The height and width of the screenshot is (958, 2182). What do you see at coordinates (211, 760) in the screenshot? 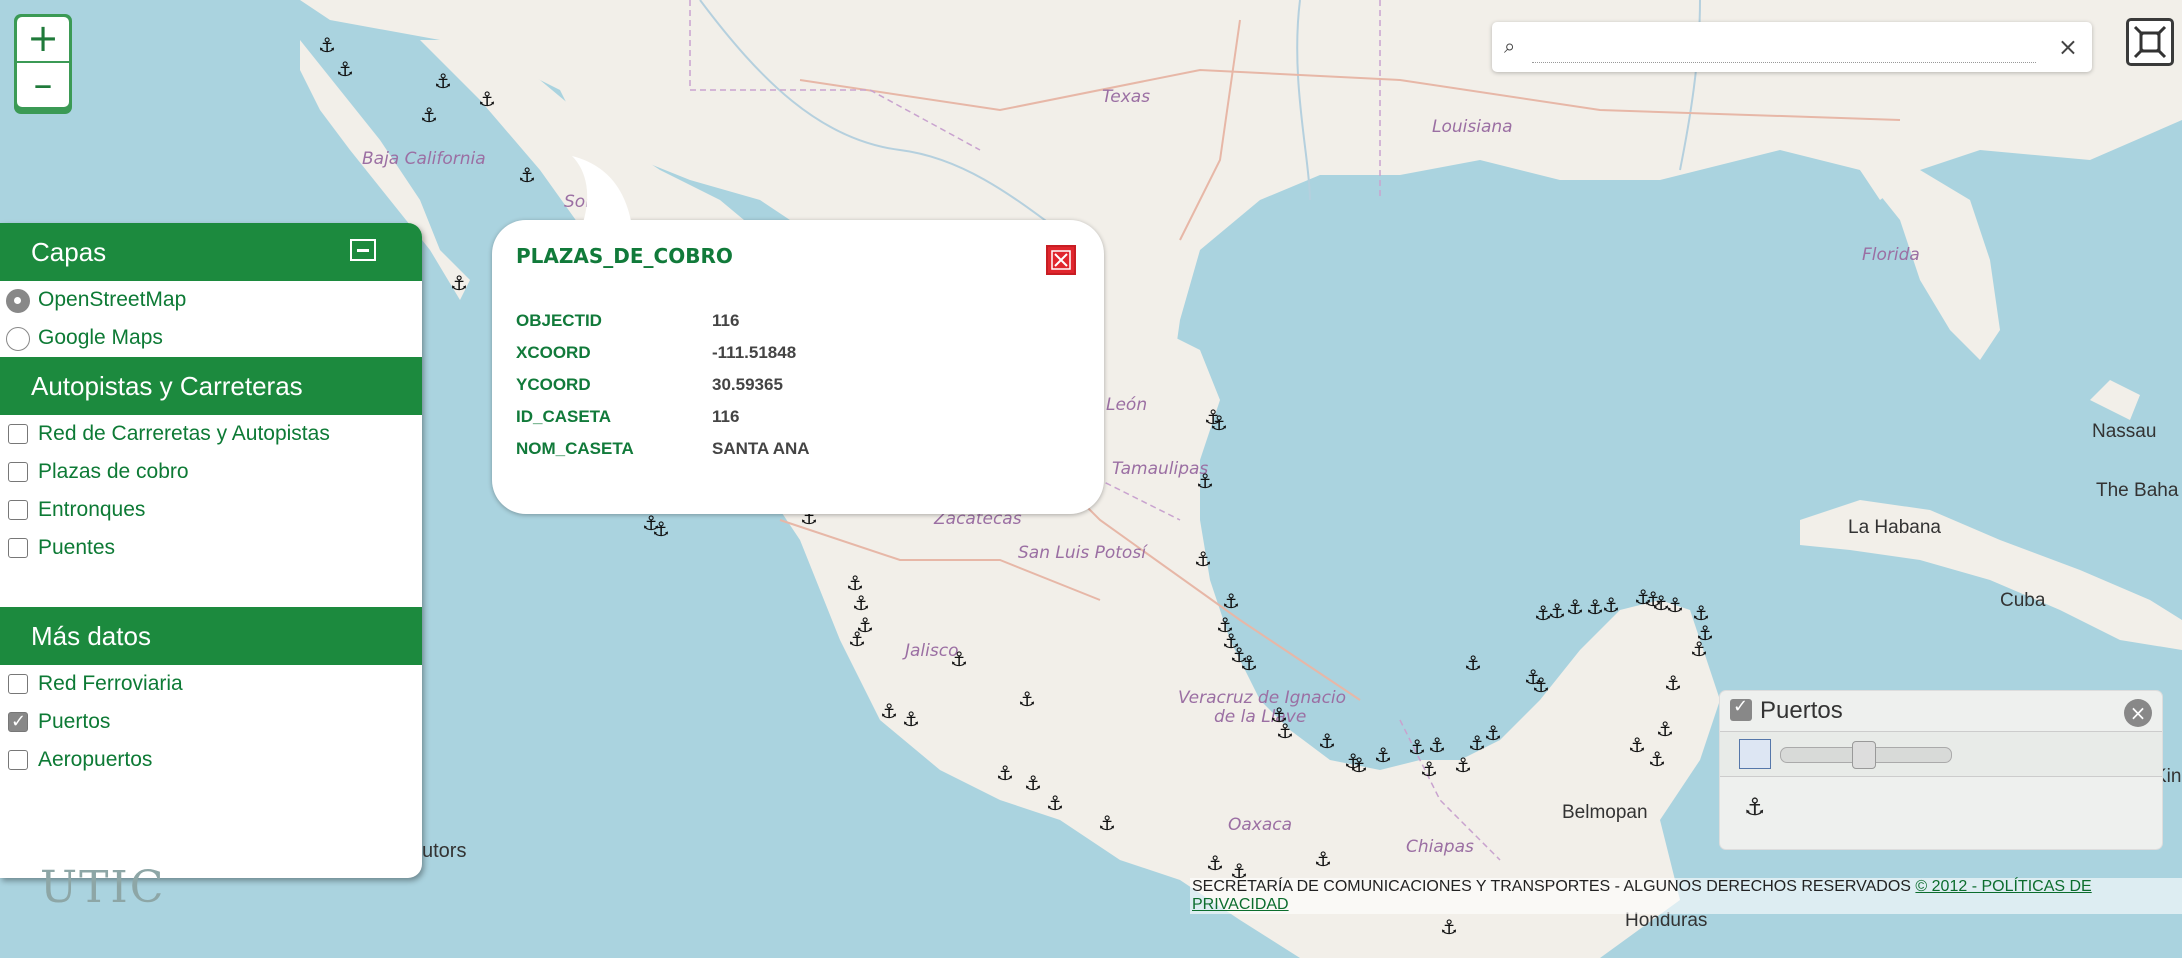
I see `layer-aeropuertos: Aeropuertos` at bounding box center [211, 760].